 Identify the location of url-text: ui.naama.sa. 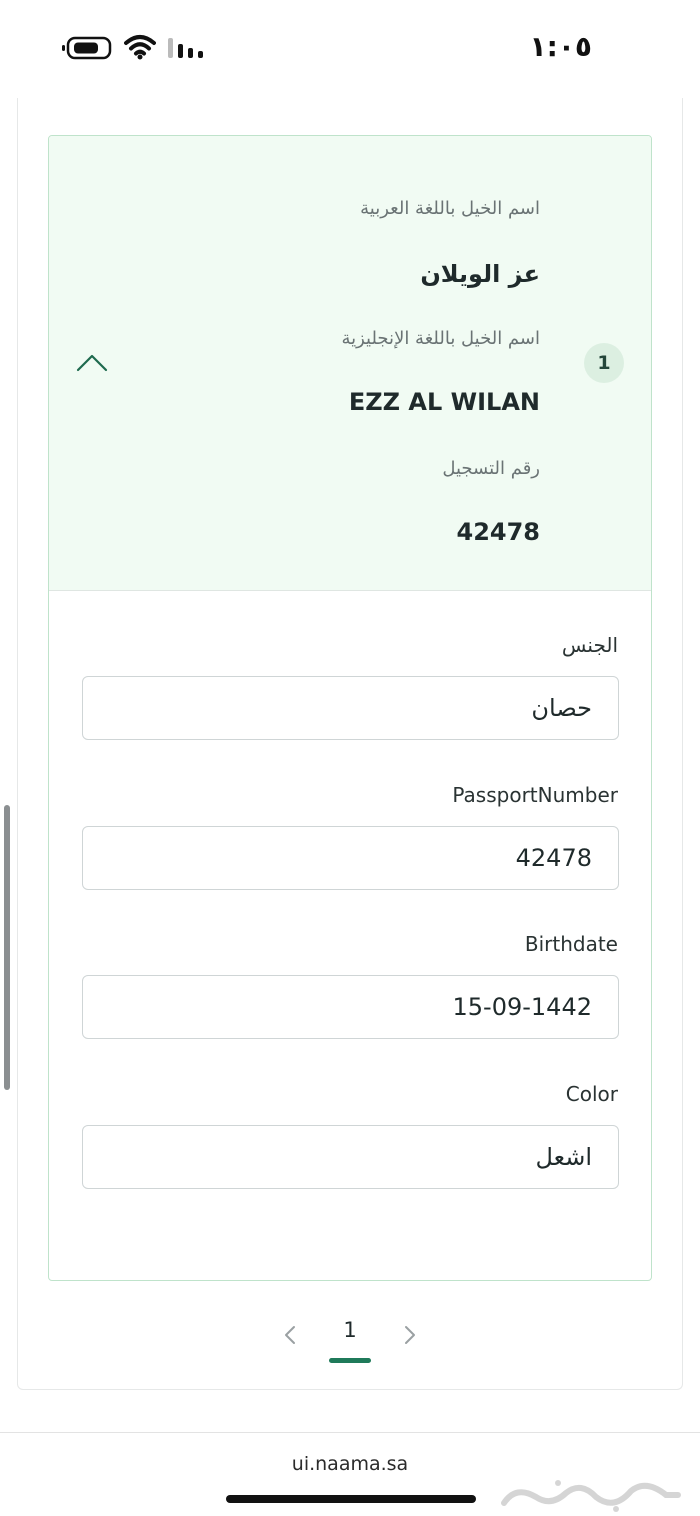
(350, 1464).